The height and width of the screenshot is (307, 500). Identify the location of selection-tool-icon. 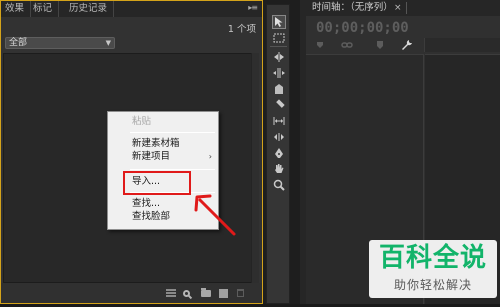
(279, 22).